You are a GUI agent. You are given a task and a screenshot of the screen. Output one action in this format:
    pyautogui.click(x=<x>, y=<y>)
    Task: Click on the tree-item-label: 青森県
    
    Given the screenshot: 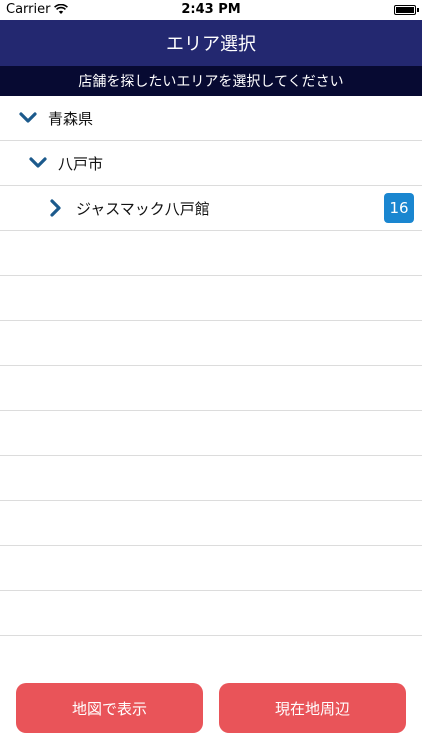 What is the action you would take?
    pyautogui.click(x=71, y=118)
    